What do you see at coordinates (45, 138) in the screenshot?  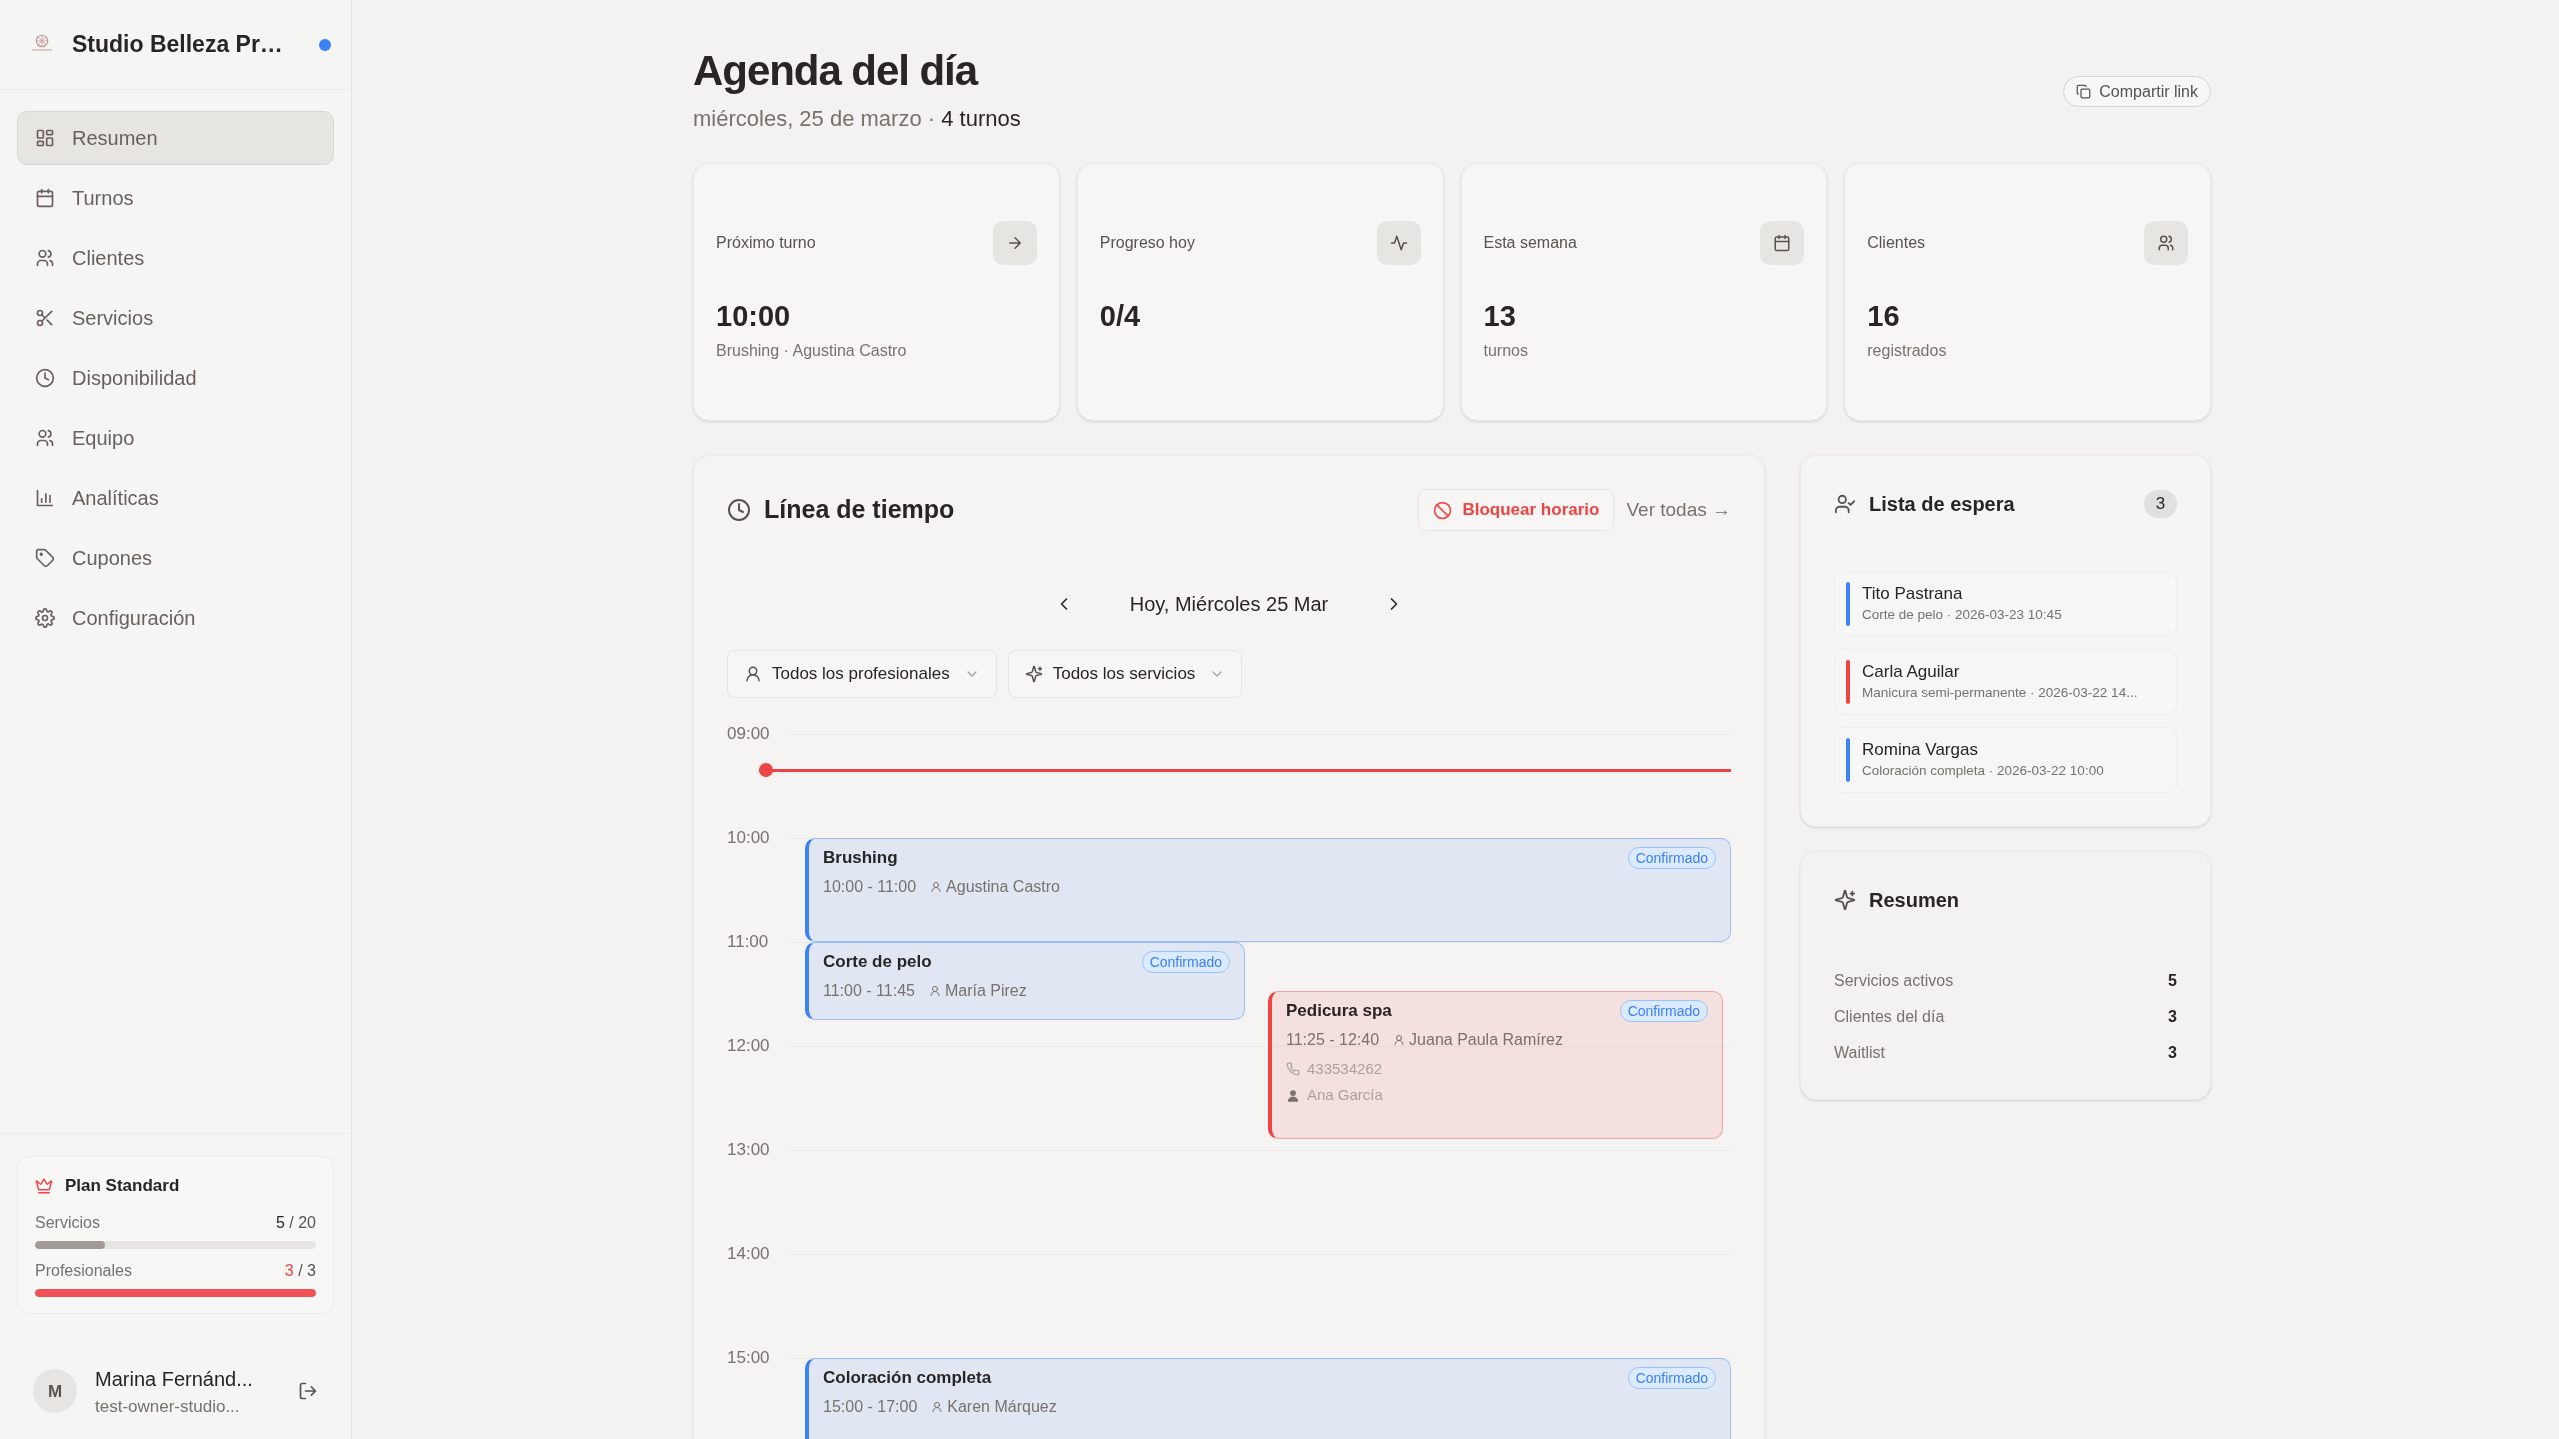 I see `grid-icon` at bounding box center [45, 138].